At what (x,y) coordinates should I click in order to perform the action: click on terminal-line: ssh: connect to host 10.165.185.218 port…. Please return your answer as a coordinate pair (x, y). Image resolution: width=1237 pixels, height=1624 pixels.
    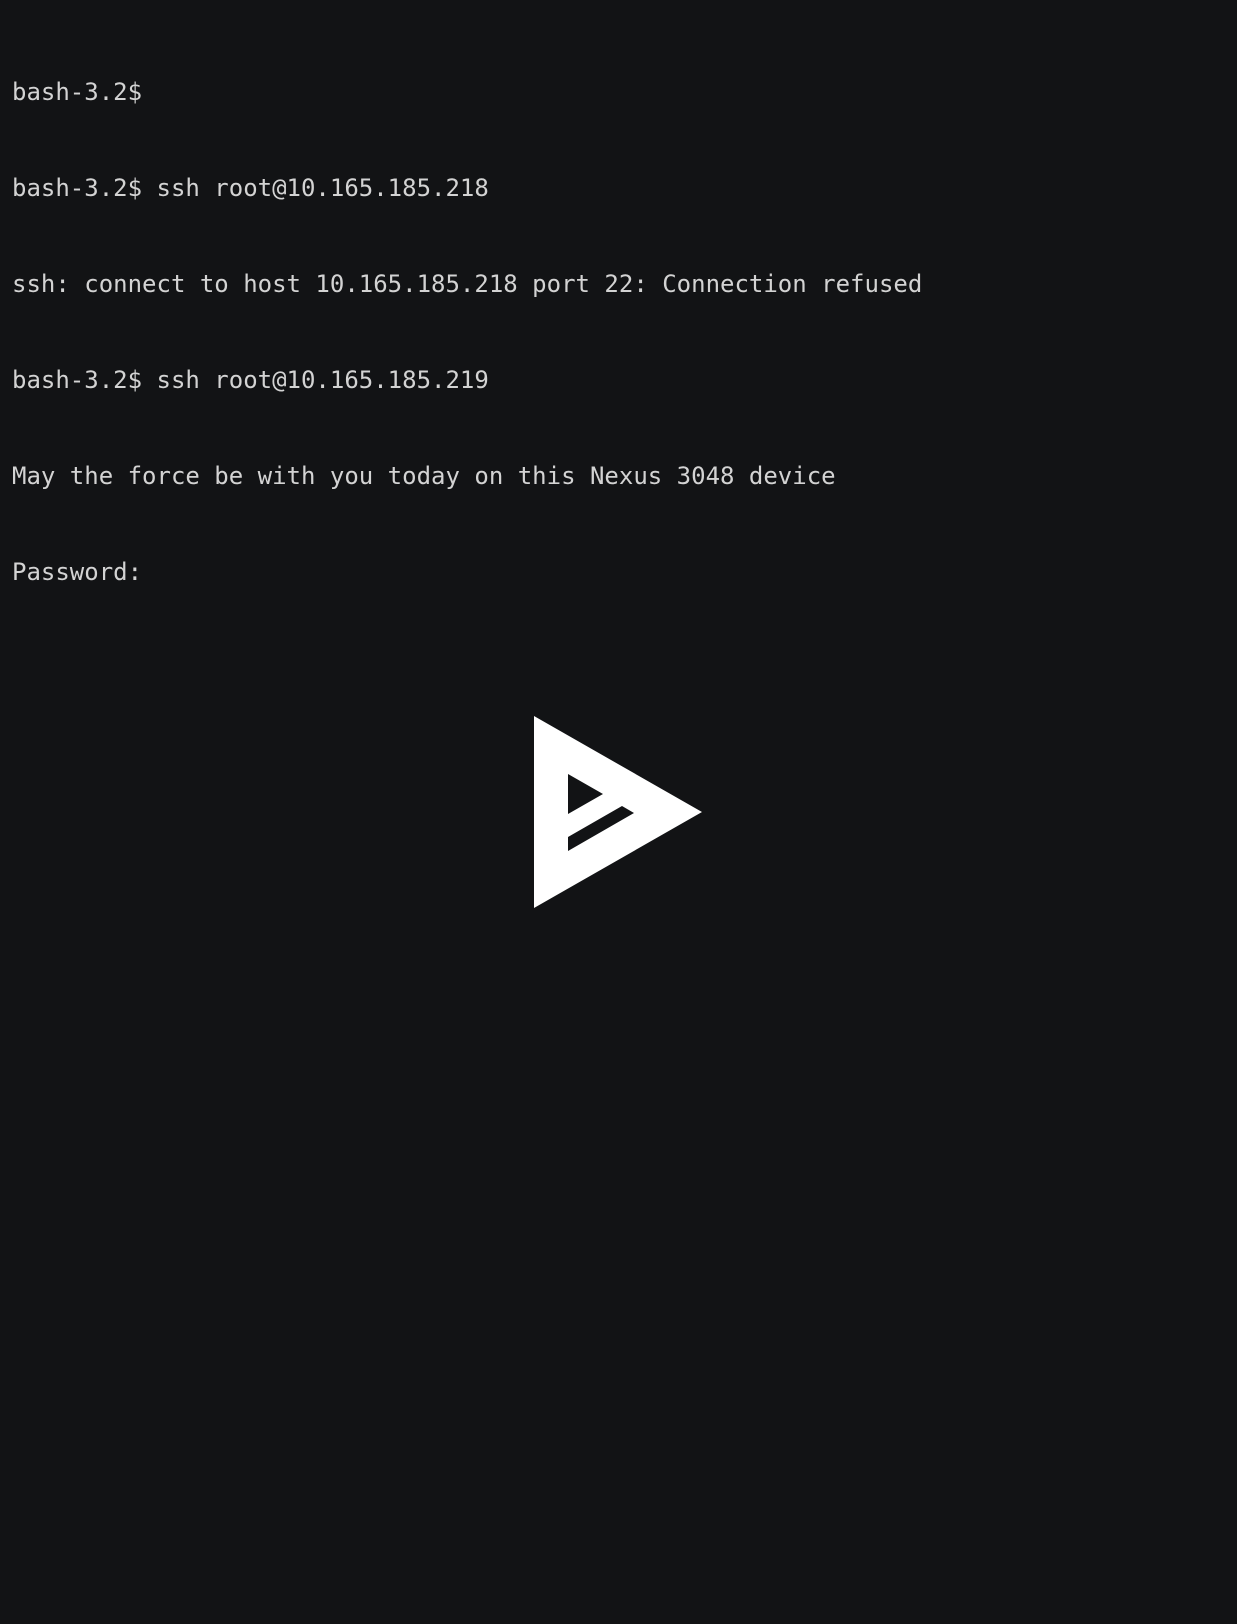
    Looking at the image, I should click on (467, 284).